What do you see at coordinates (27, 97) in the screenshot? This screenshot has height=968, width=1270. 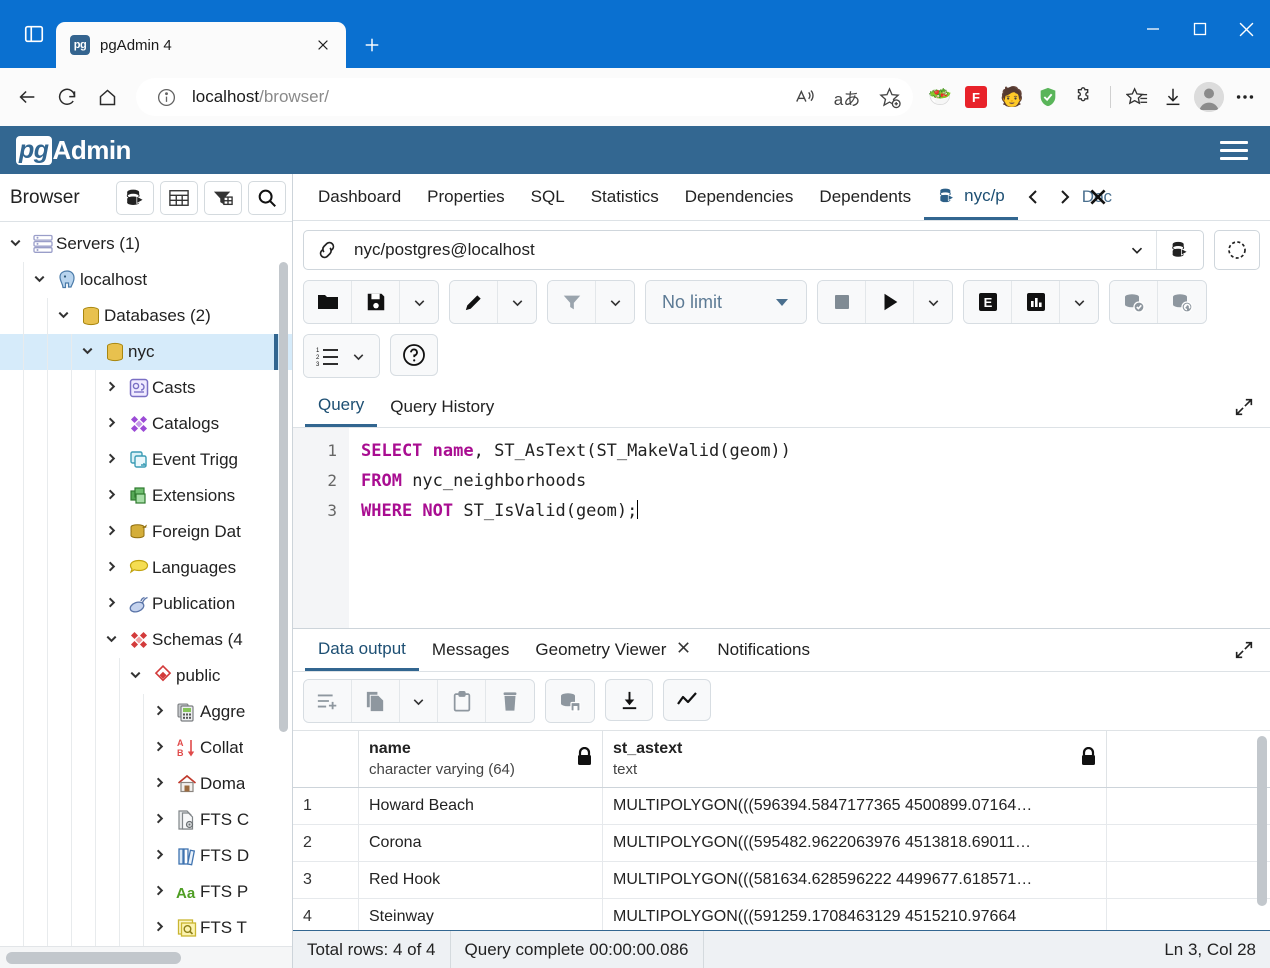 I see `back-arrow-icon` at bounding box center [27, 97].